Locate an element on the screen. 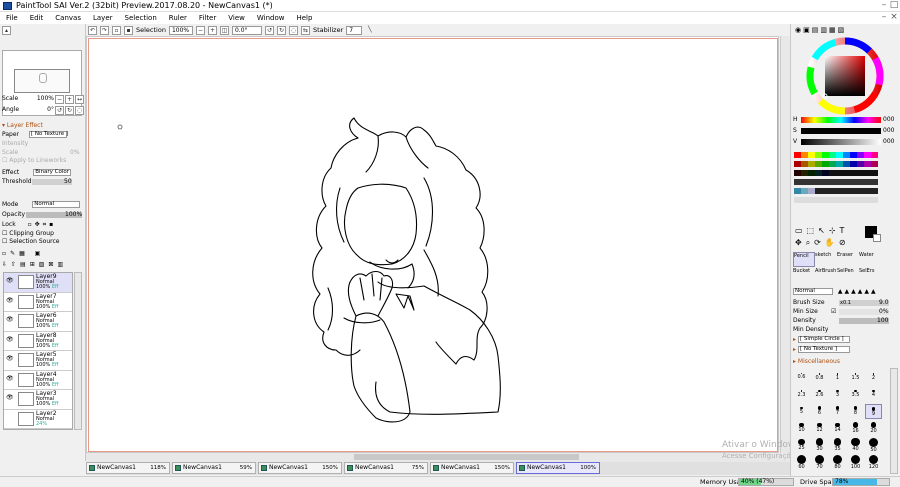 This screenshot has height=487, width=900. rotate-reset-button: ◌ is located at coordinates (293, 30).